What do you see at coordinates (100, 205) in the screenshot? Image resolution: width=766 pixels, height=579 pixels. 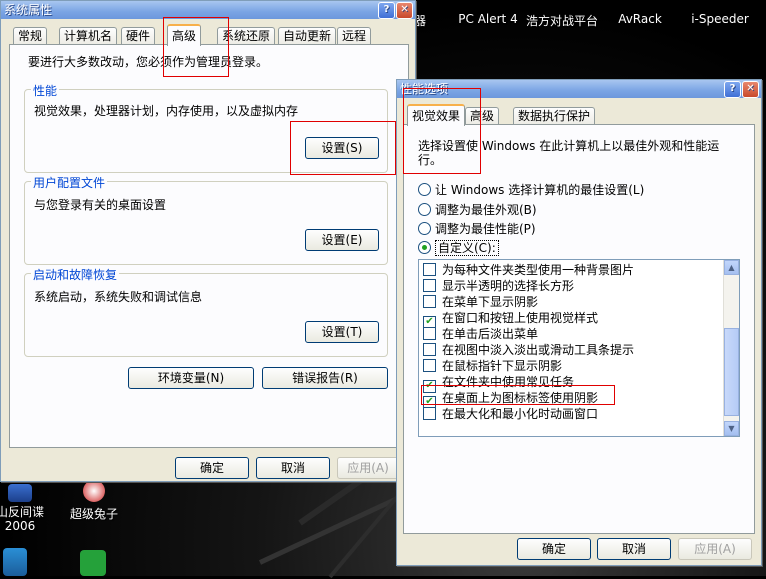 I see `user-profiles-description: 与您登录有关的桌面设置` at bounding box center [100, 205].